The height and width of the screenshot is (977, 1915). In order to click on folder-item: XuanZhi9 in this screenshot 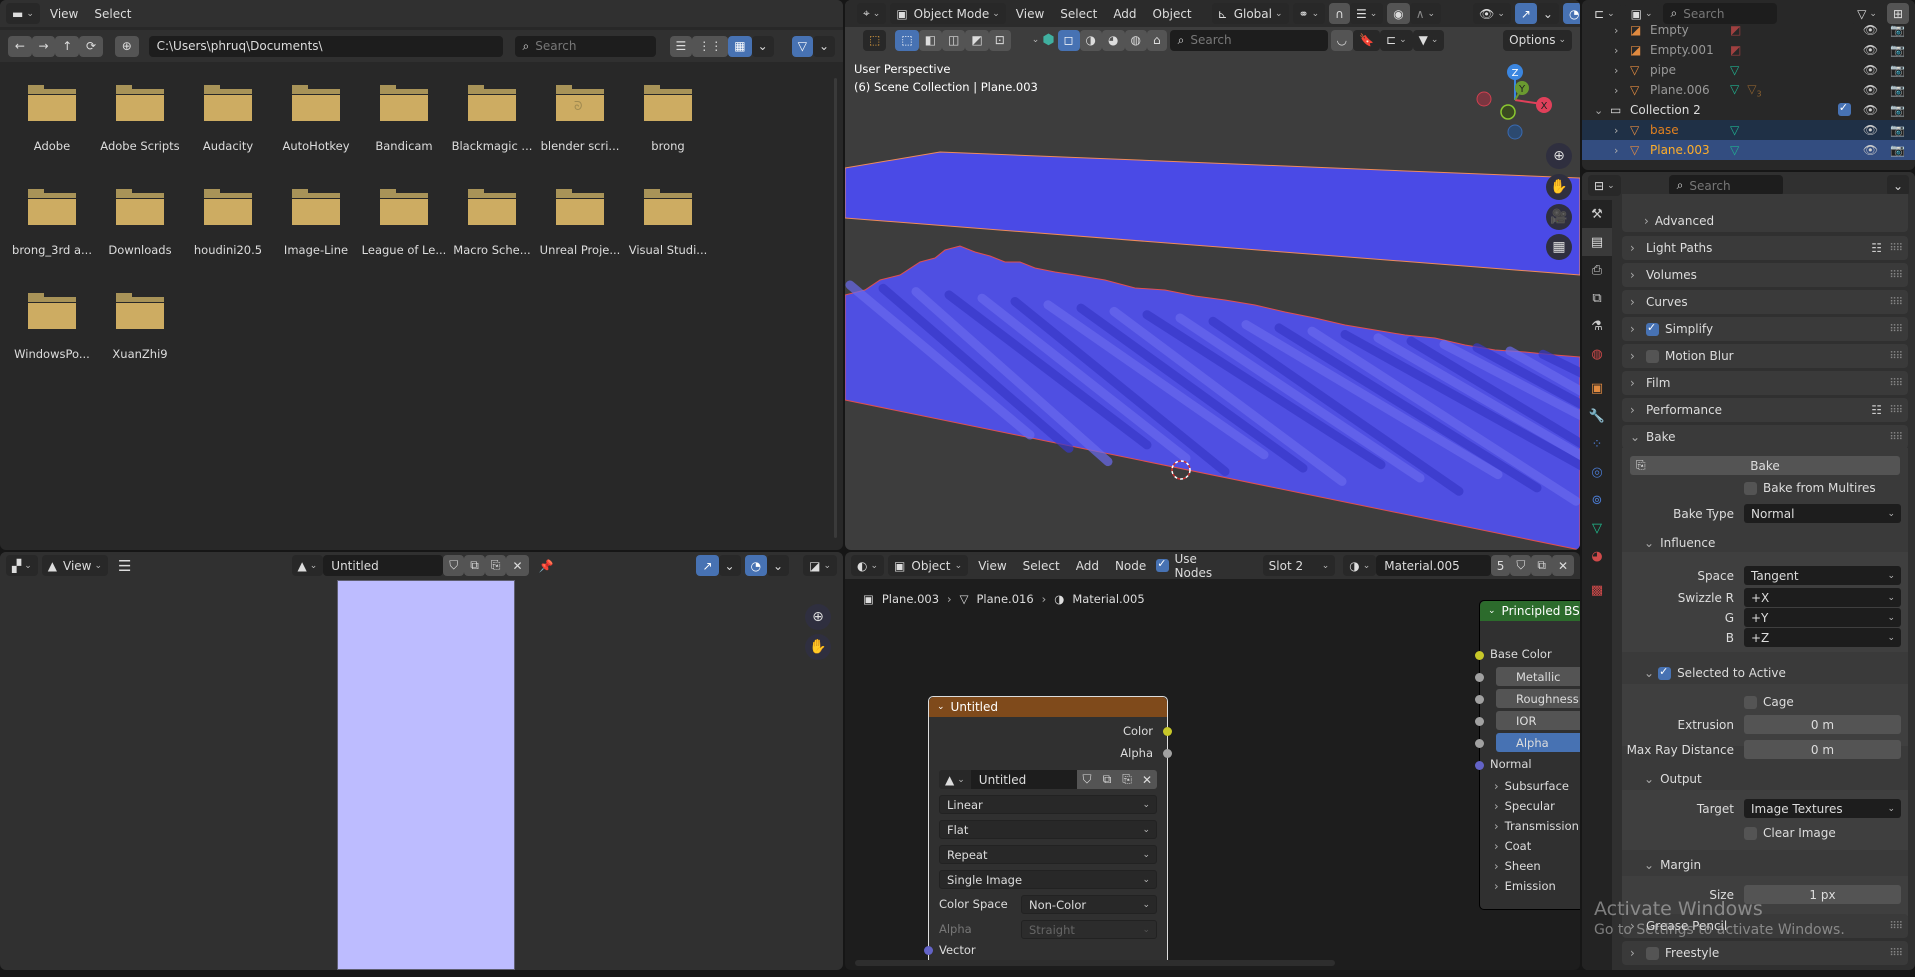, I will do `click(140, 327)`.